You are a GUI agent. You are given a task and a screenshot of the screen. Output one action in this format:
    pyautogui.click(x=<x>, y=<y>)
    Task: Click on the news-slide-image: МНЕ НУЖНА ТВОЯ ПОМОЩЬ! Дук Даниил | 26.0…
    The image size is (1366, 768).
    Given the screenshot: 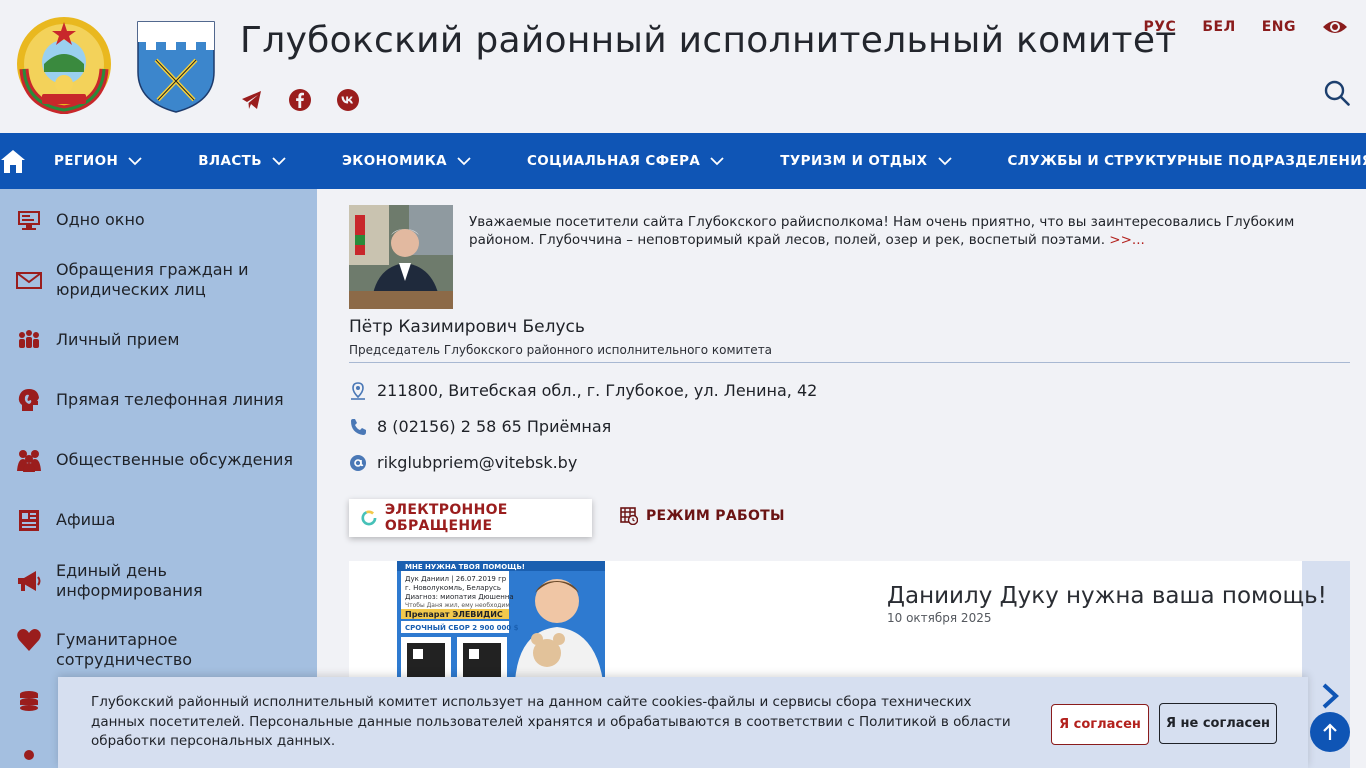 What is the action you would take?
    pyautogui.click(x=501, y=621)
    